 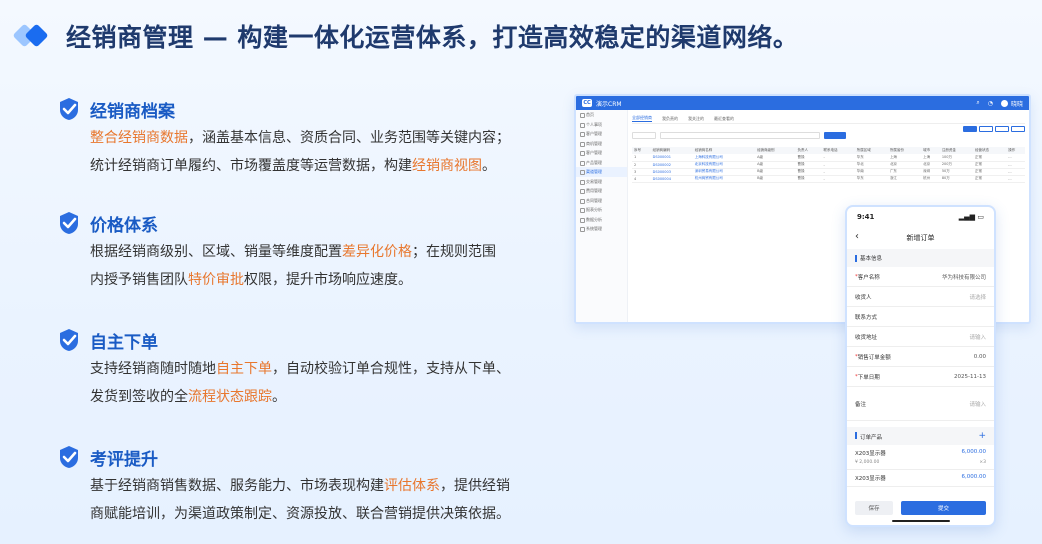 I want to click on table-cell: 广东, so click(x=904, y=172).